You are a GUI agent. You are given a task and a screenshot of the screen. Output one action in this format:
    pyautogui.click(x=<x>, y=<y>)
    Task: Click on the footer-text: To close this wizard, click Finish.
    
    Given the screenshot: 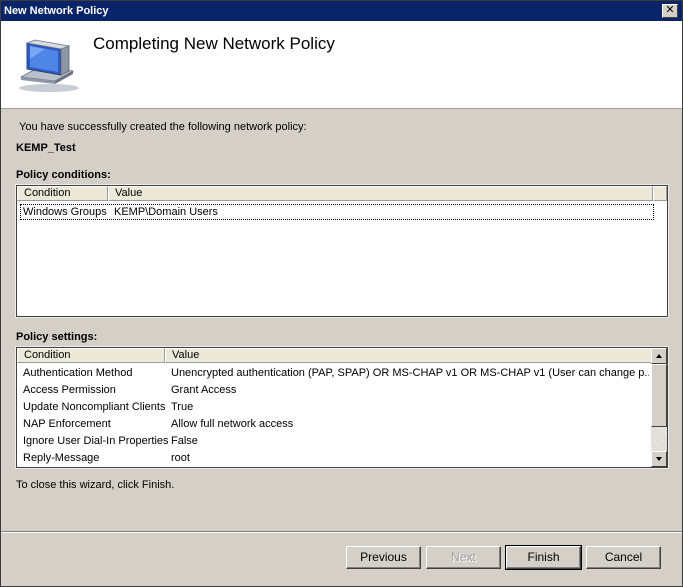 What is the action you would take?
    pyautogui.click(x=95, y=485)
    